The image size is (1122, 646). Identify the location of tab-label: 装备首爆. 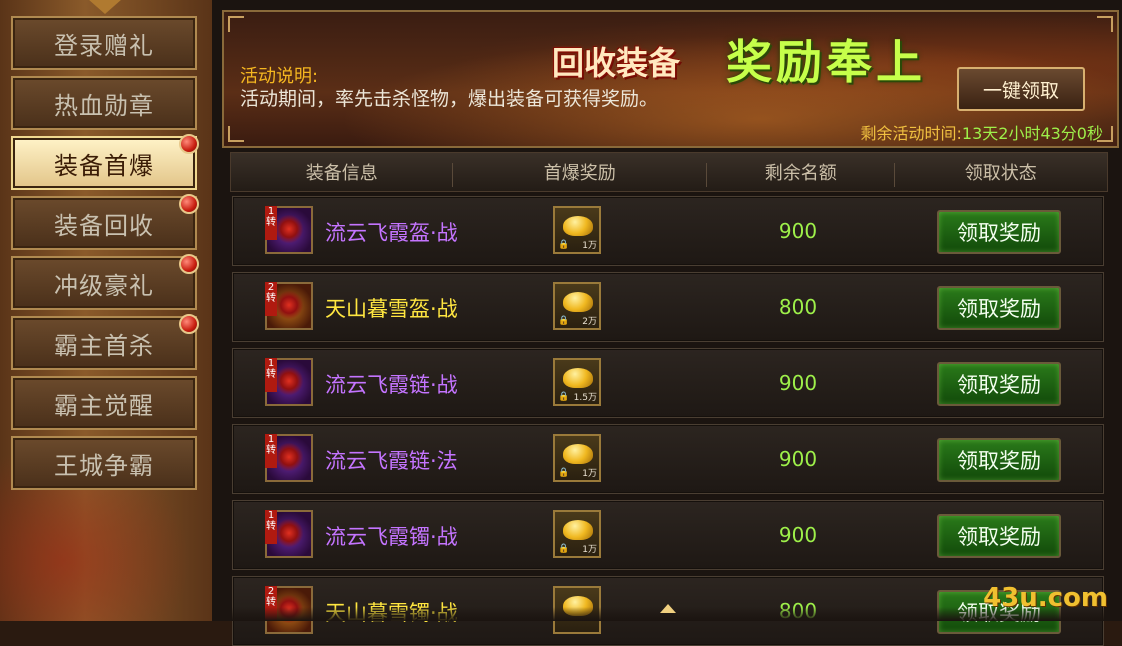
(104, 165).